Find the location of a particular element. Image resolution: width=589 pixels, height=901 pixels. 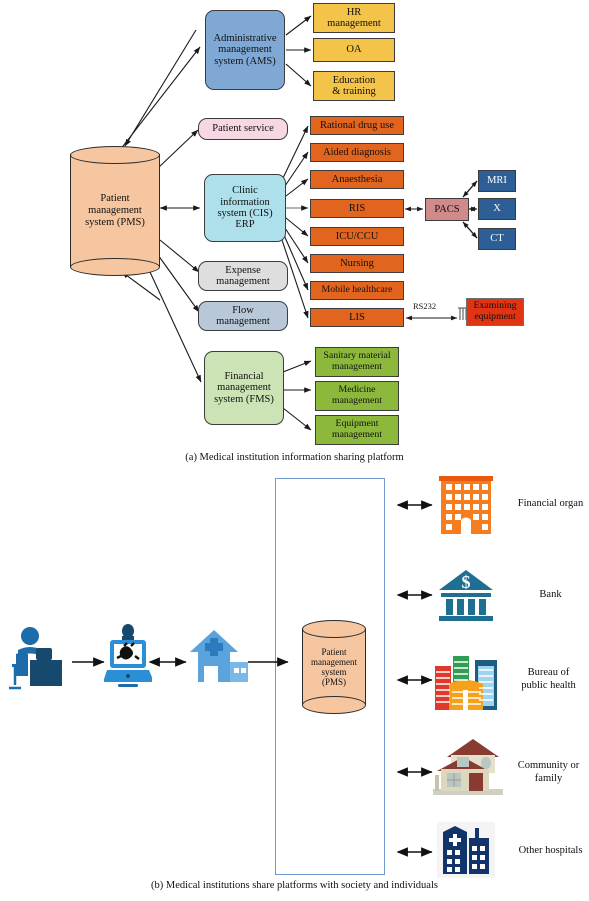

office-building-icon is located at coordinates (466, 506).